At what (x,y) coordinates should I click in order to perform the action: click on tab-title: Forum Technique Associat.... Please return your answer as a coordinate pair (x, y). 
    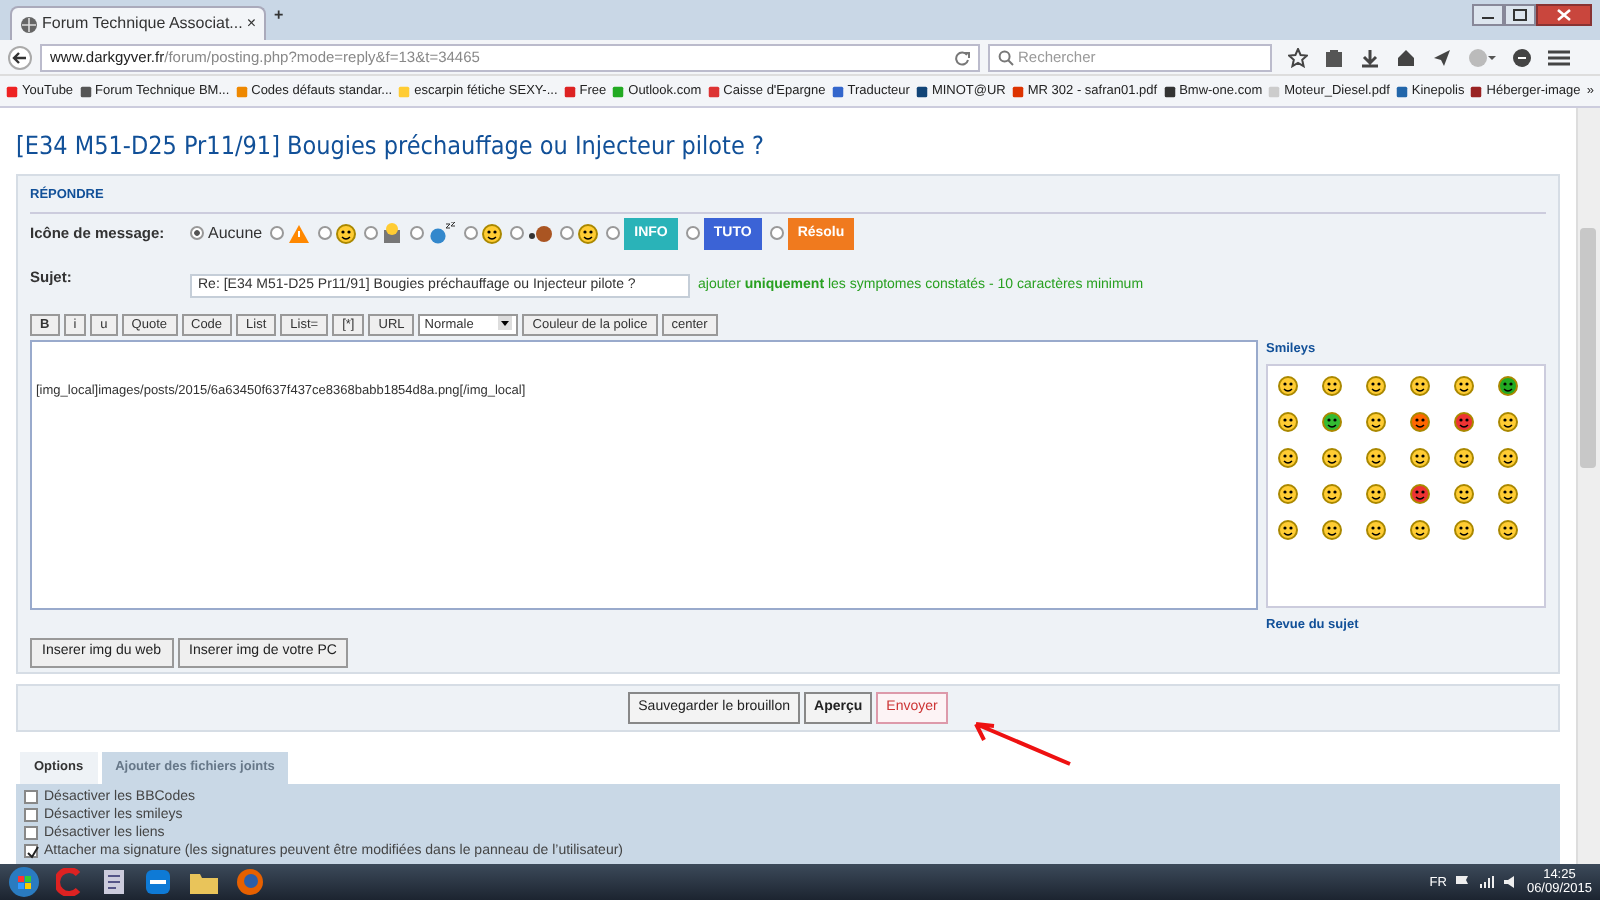
    Looking at the image, I should click on (142, 24).